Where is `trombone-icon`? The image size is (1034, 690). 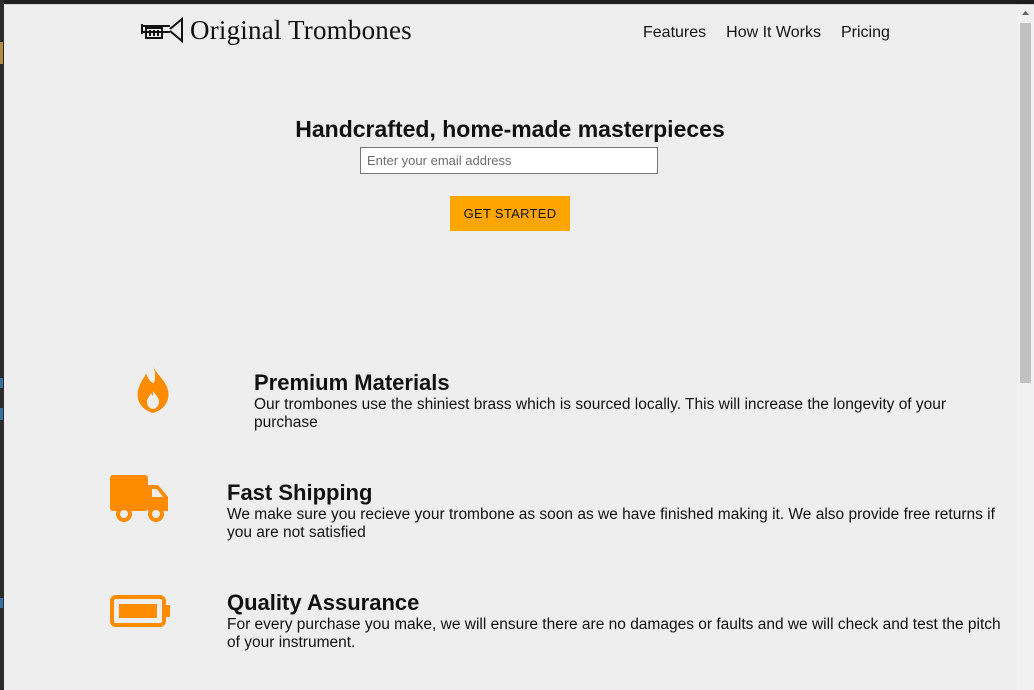 trombone-icon is located at coordinates (162, 29).